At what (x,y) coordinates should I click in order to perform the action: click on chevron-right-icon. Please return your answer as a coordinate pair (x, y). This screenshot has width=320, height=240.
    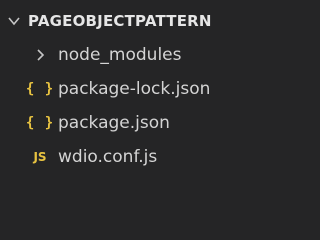
    Looking at the image, I should click on (40, 55).